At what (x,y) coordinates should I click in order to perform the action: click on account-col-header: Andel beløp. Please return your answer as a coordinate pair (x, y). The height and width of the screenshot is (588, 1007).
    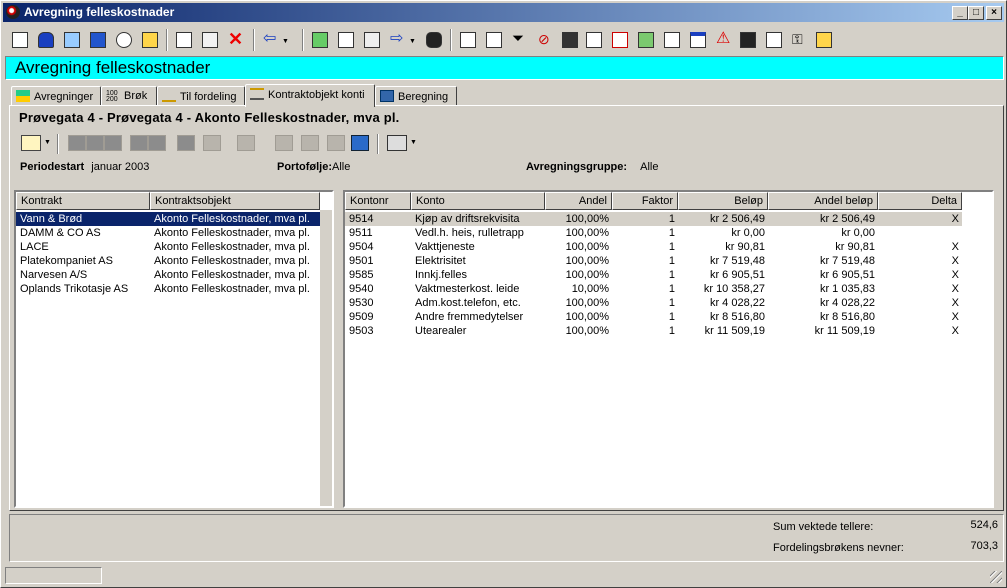
    Looking at the image, I should click on (823, 201).